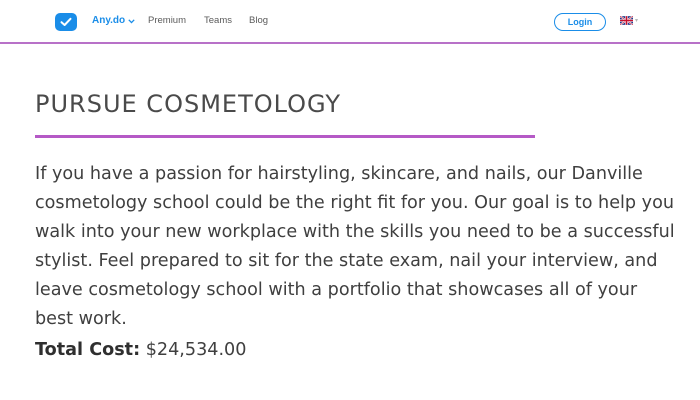 Image resolution: width=700 pixels, height=400 pixels. What do you see at coordinates (188, 104) in the screenshot?
I see `page-title: PURSUE COSMETOLOGY` at bounding box center [188, 104].